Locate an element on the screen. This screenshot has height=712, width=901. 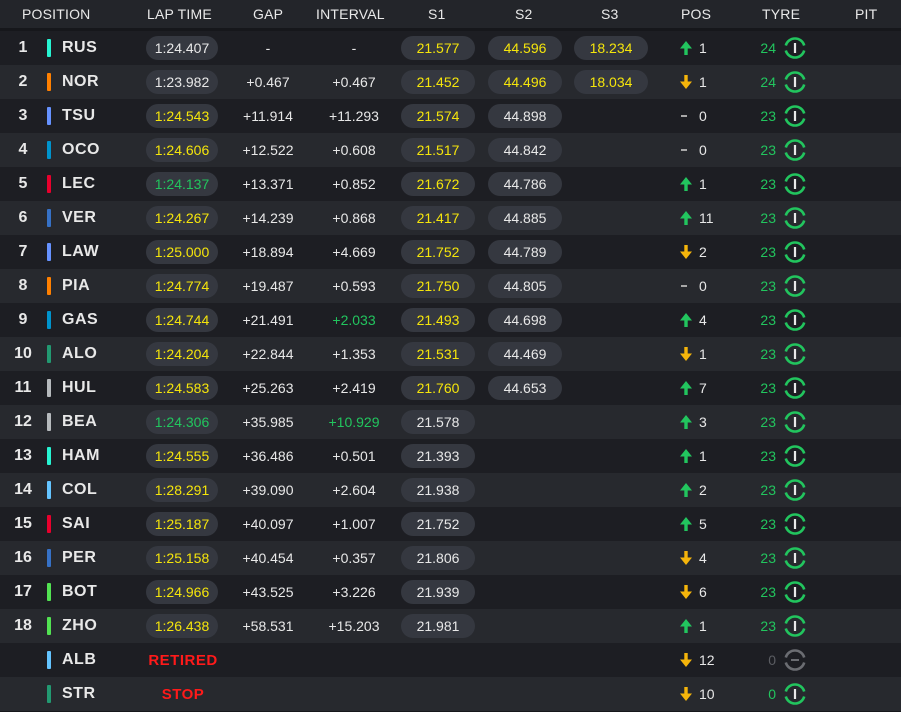
table-row: 14 COL 1:28.291 +39.090 +2.604 21.938 2 23 is located at coordinates (450, 490).